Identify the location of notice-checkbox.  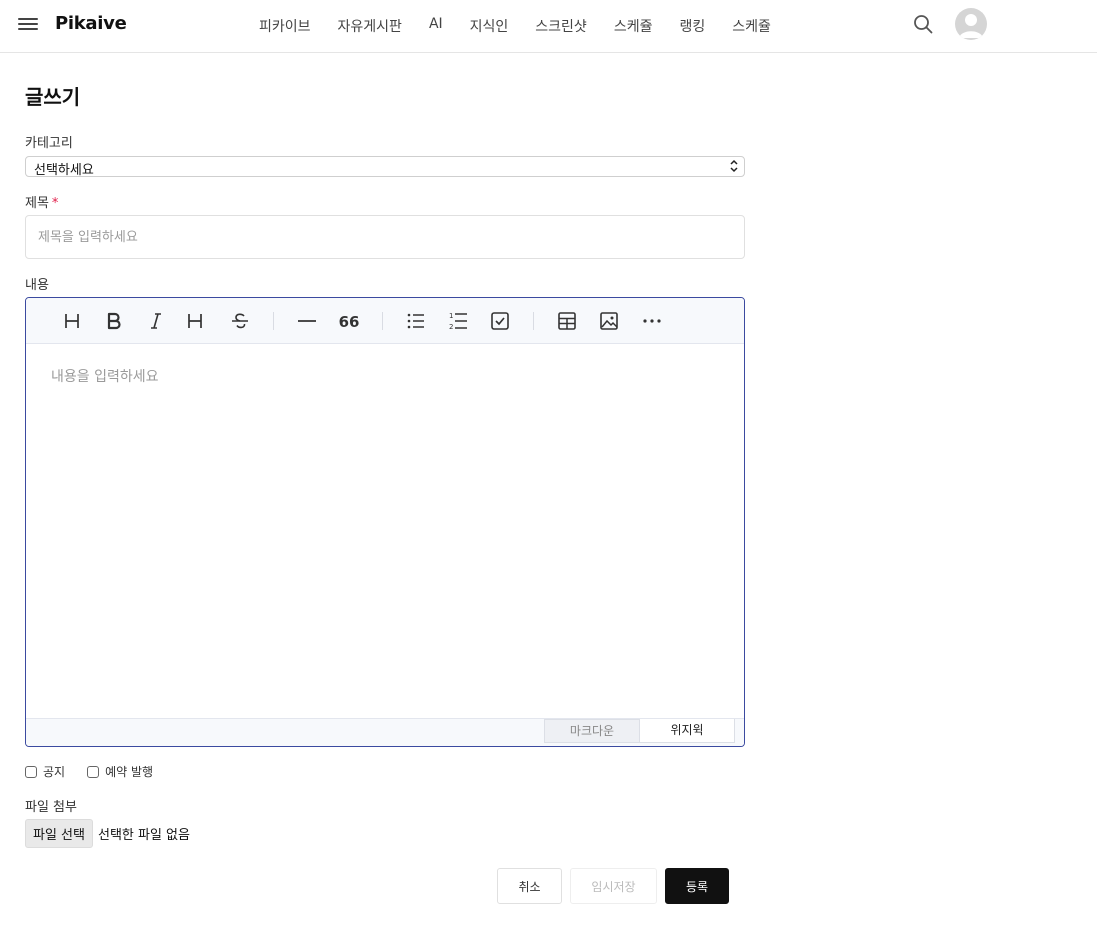
(31, 771).